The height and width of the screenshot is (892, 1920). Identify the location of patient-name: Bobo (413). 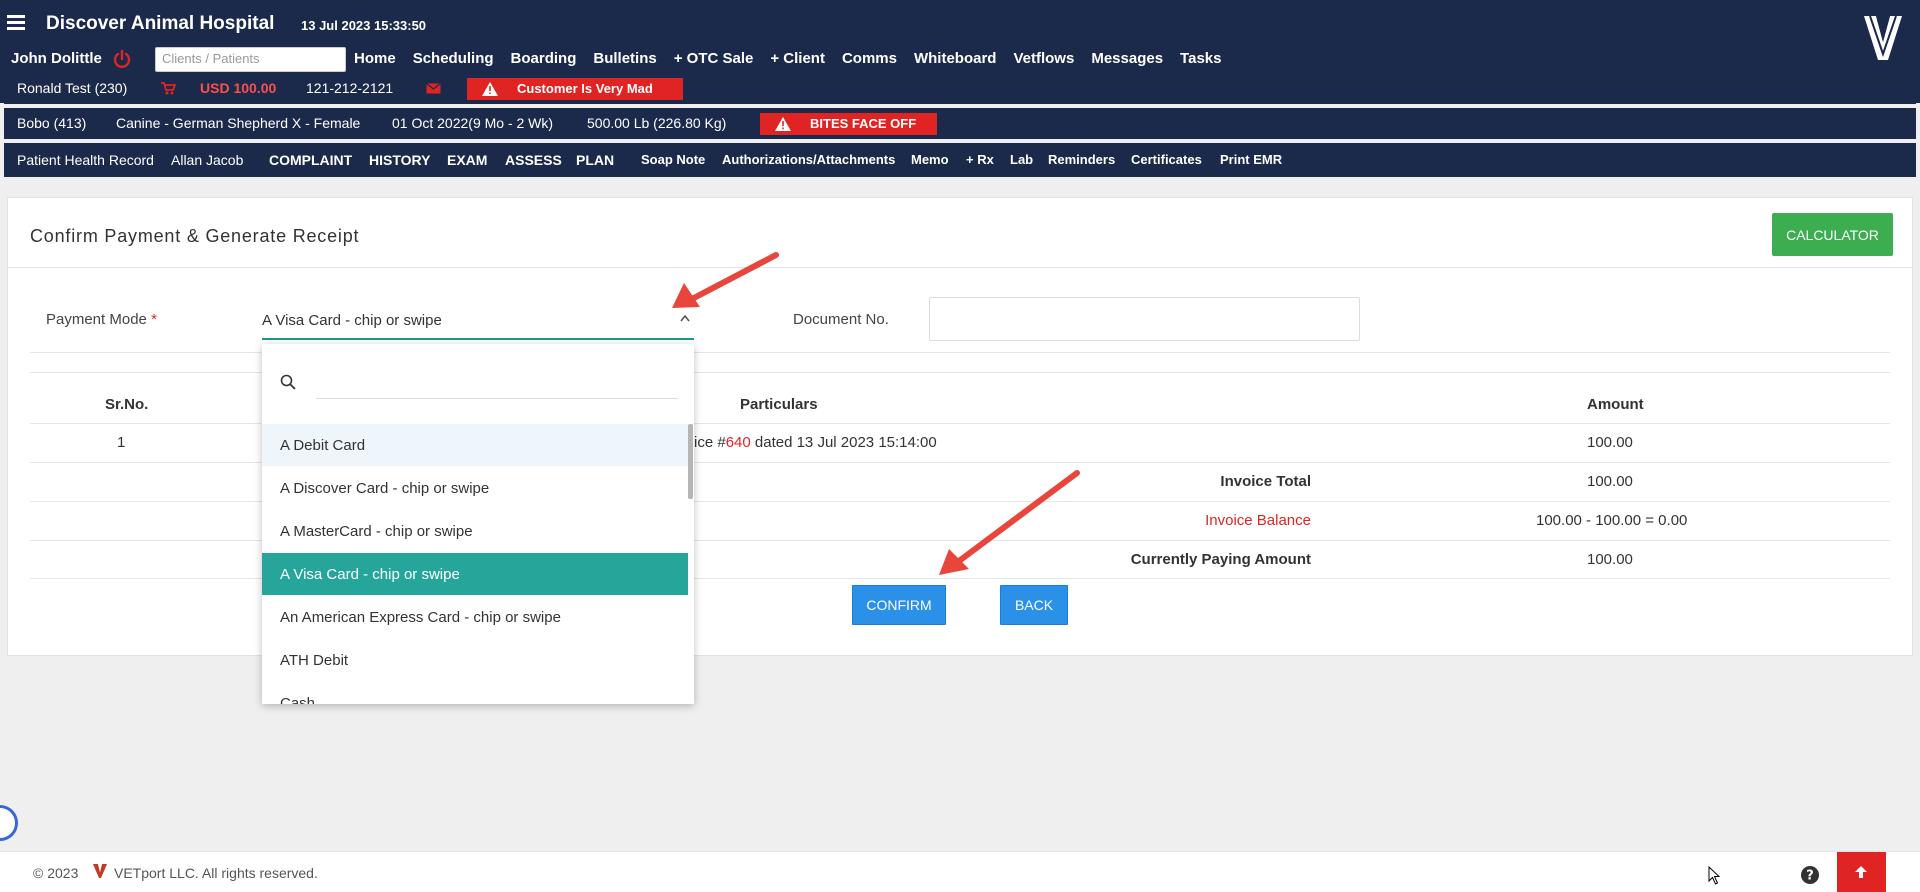
(51, 123).